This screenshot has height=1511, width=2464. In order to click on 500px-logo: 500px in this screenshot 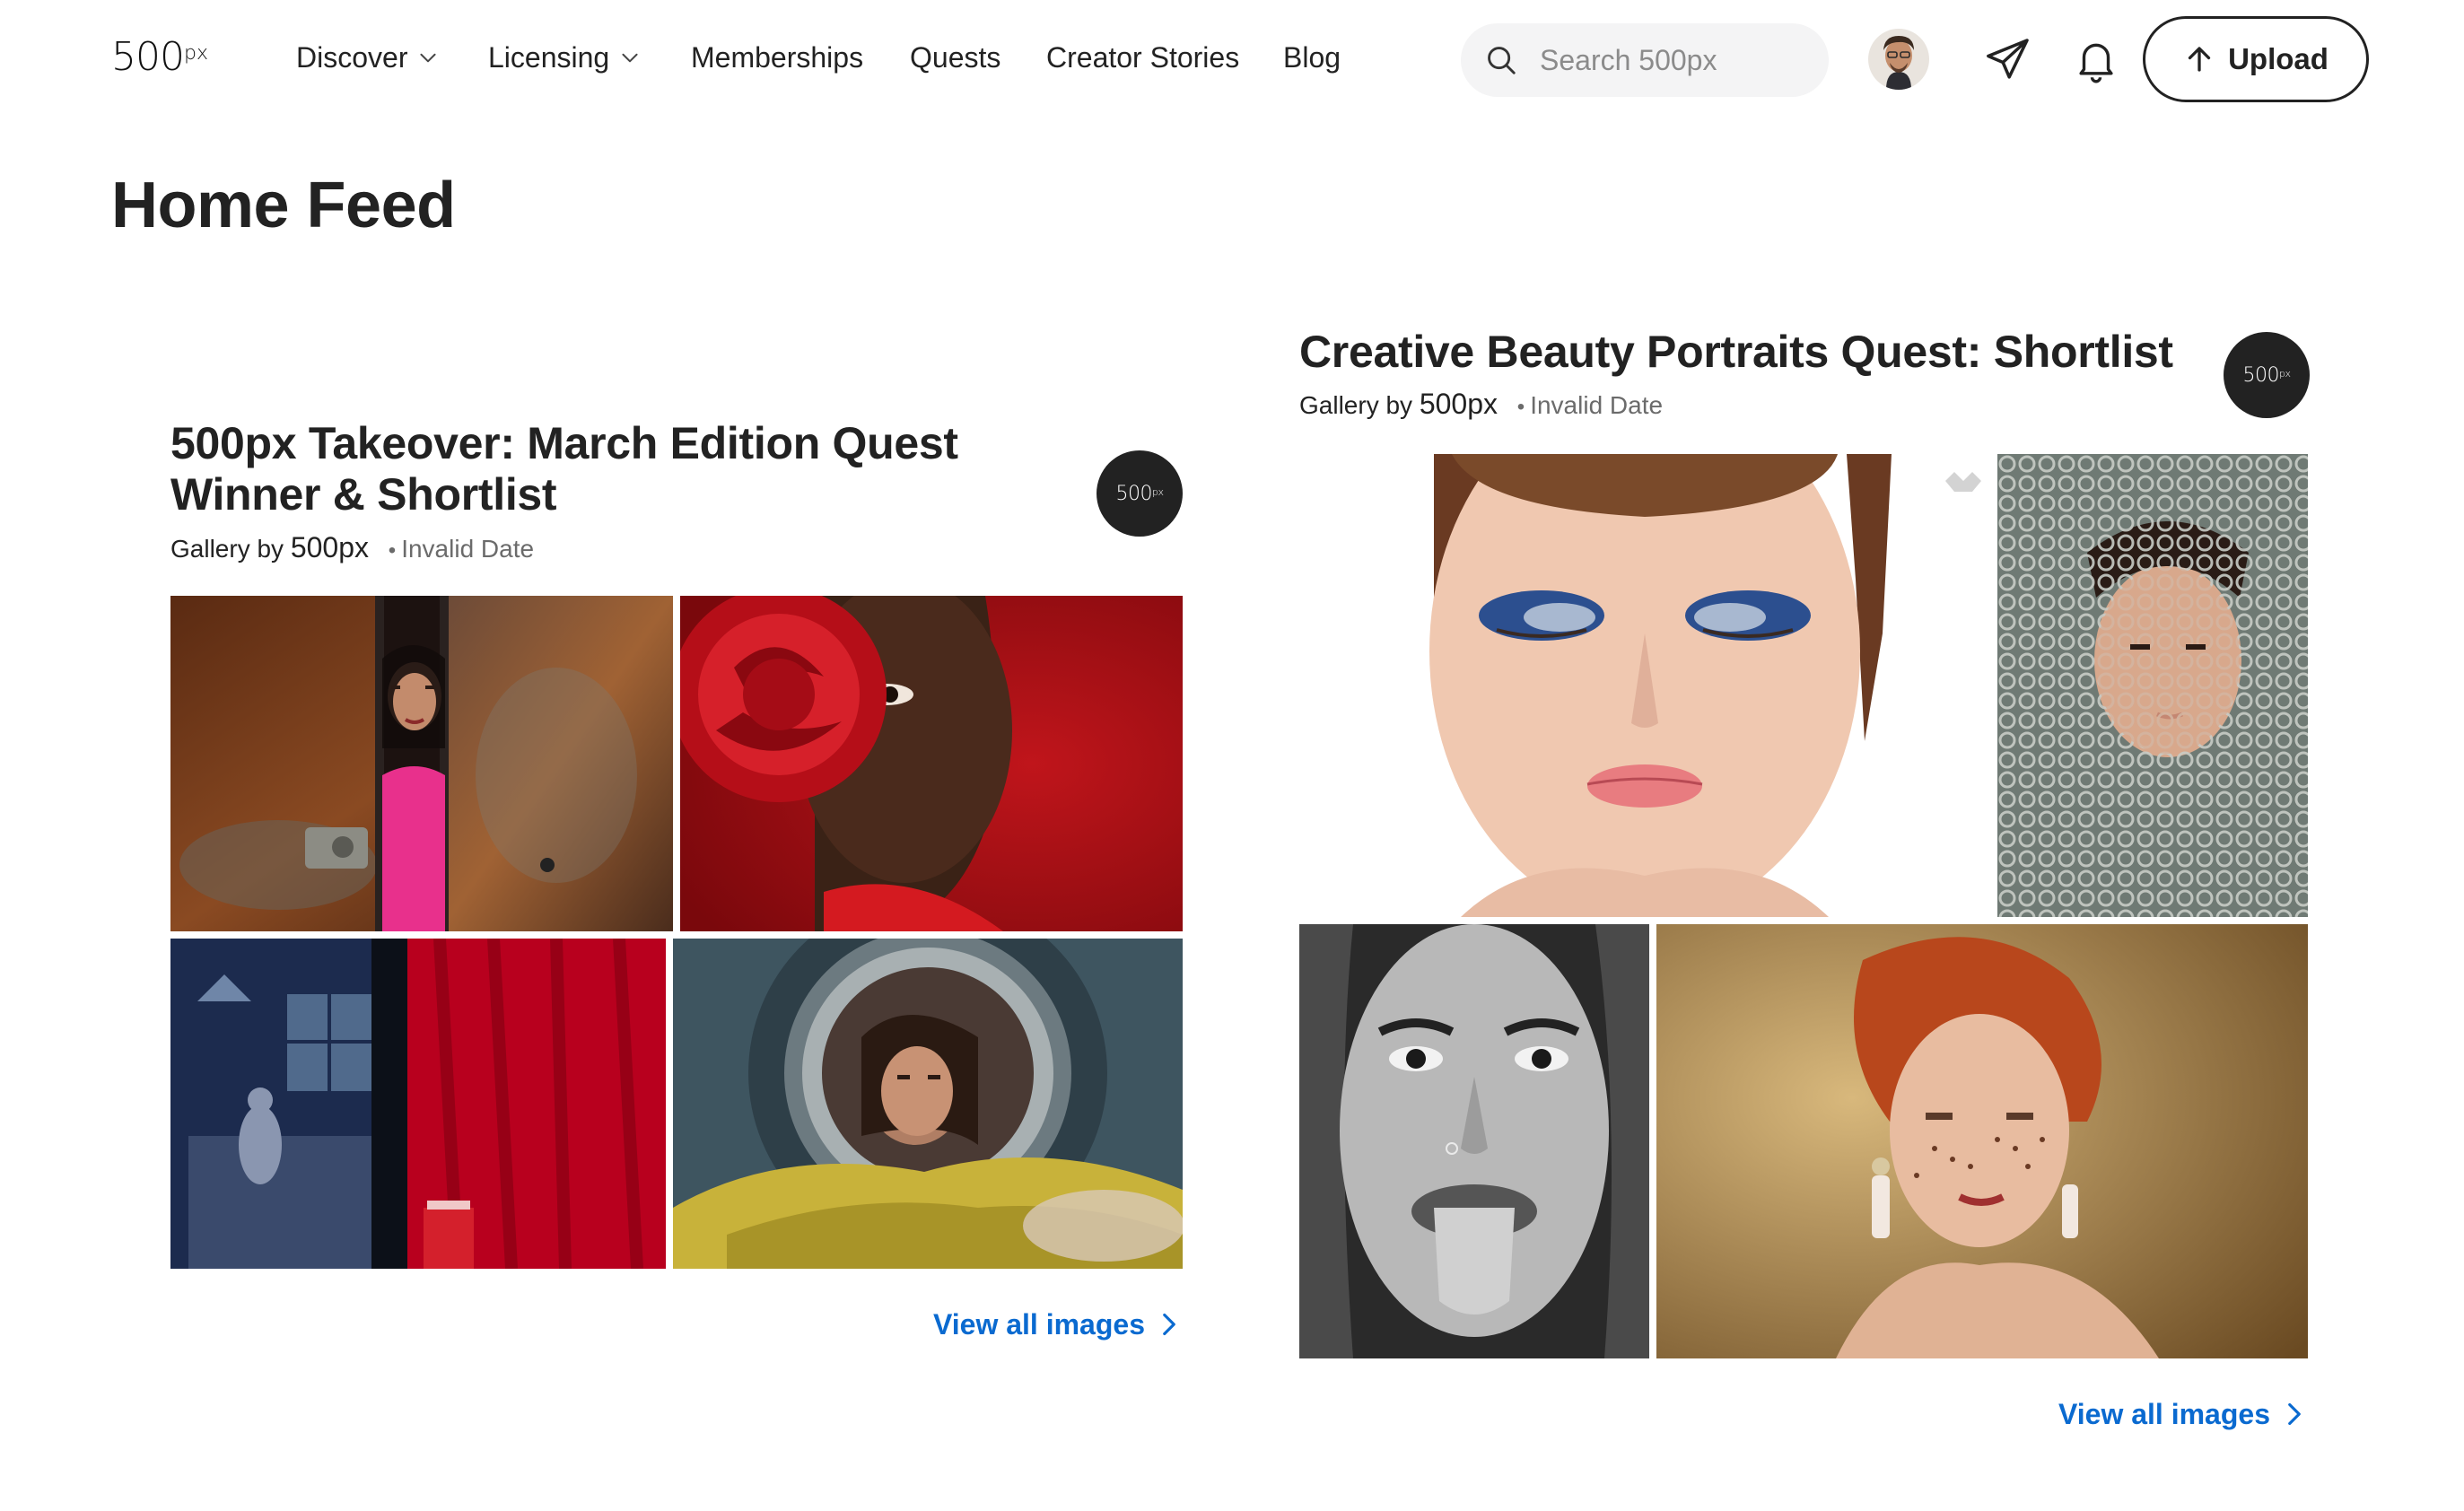, I will do `click(159, 57)`.